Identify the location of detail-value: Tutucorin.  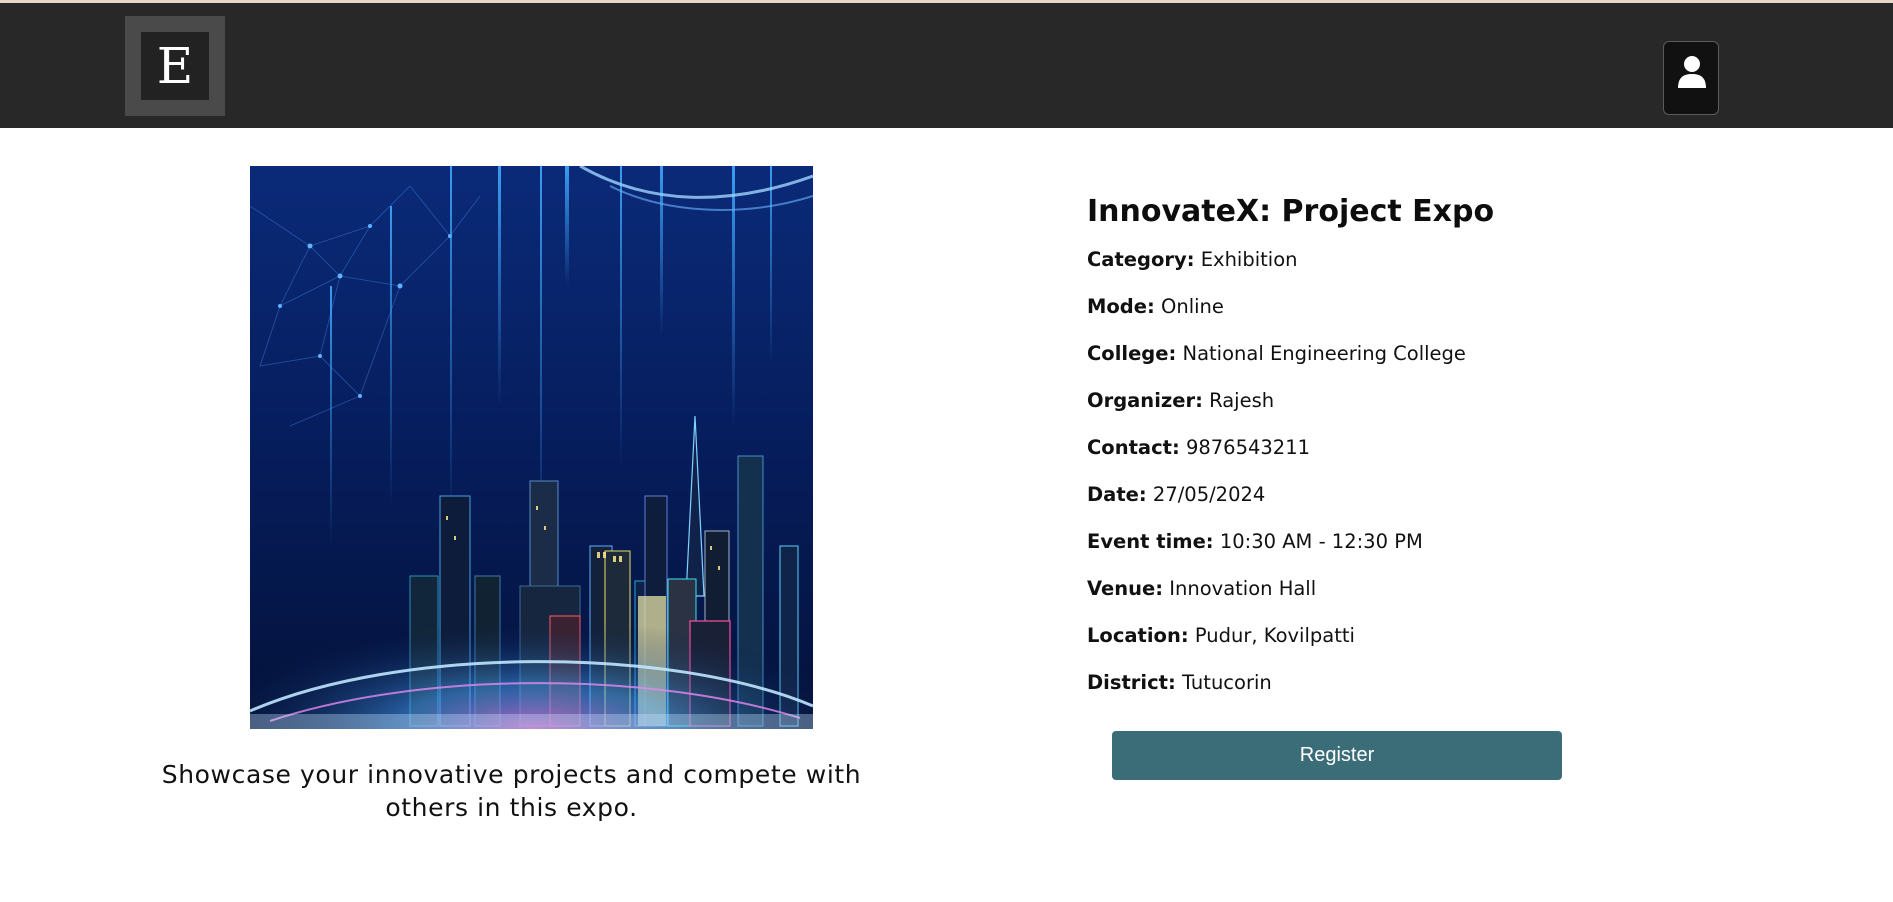
(1226, 682).